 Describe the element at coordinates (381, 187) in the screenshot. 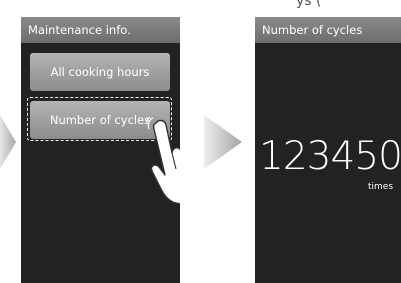

I see `cycle-count-unit: times` at that location.